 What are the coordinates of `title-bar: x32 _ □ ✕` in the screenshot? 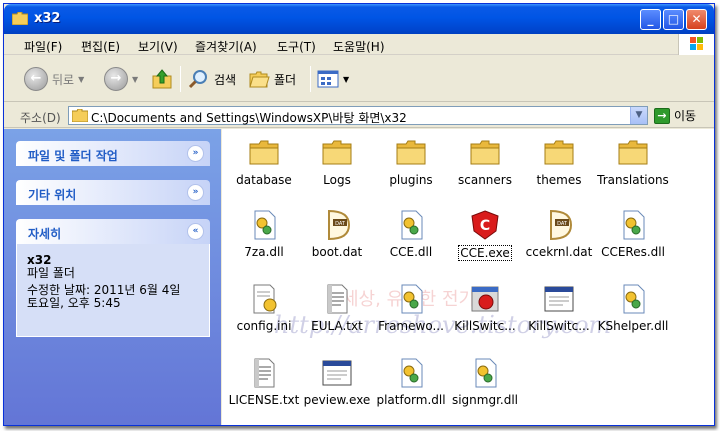 It's located at (359, 19).